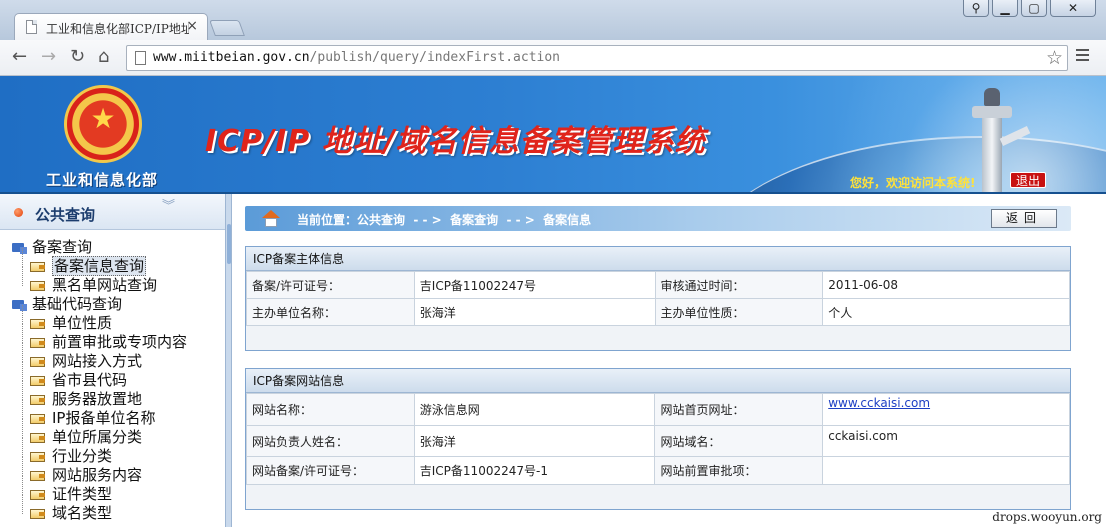 The height and width of the screenshot is (527, 1106). I want to click on forward-arrow-icon: →, so click(48, 57).